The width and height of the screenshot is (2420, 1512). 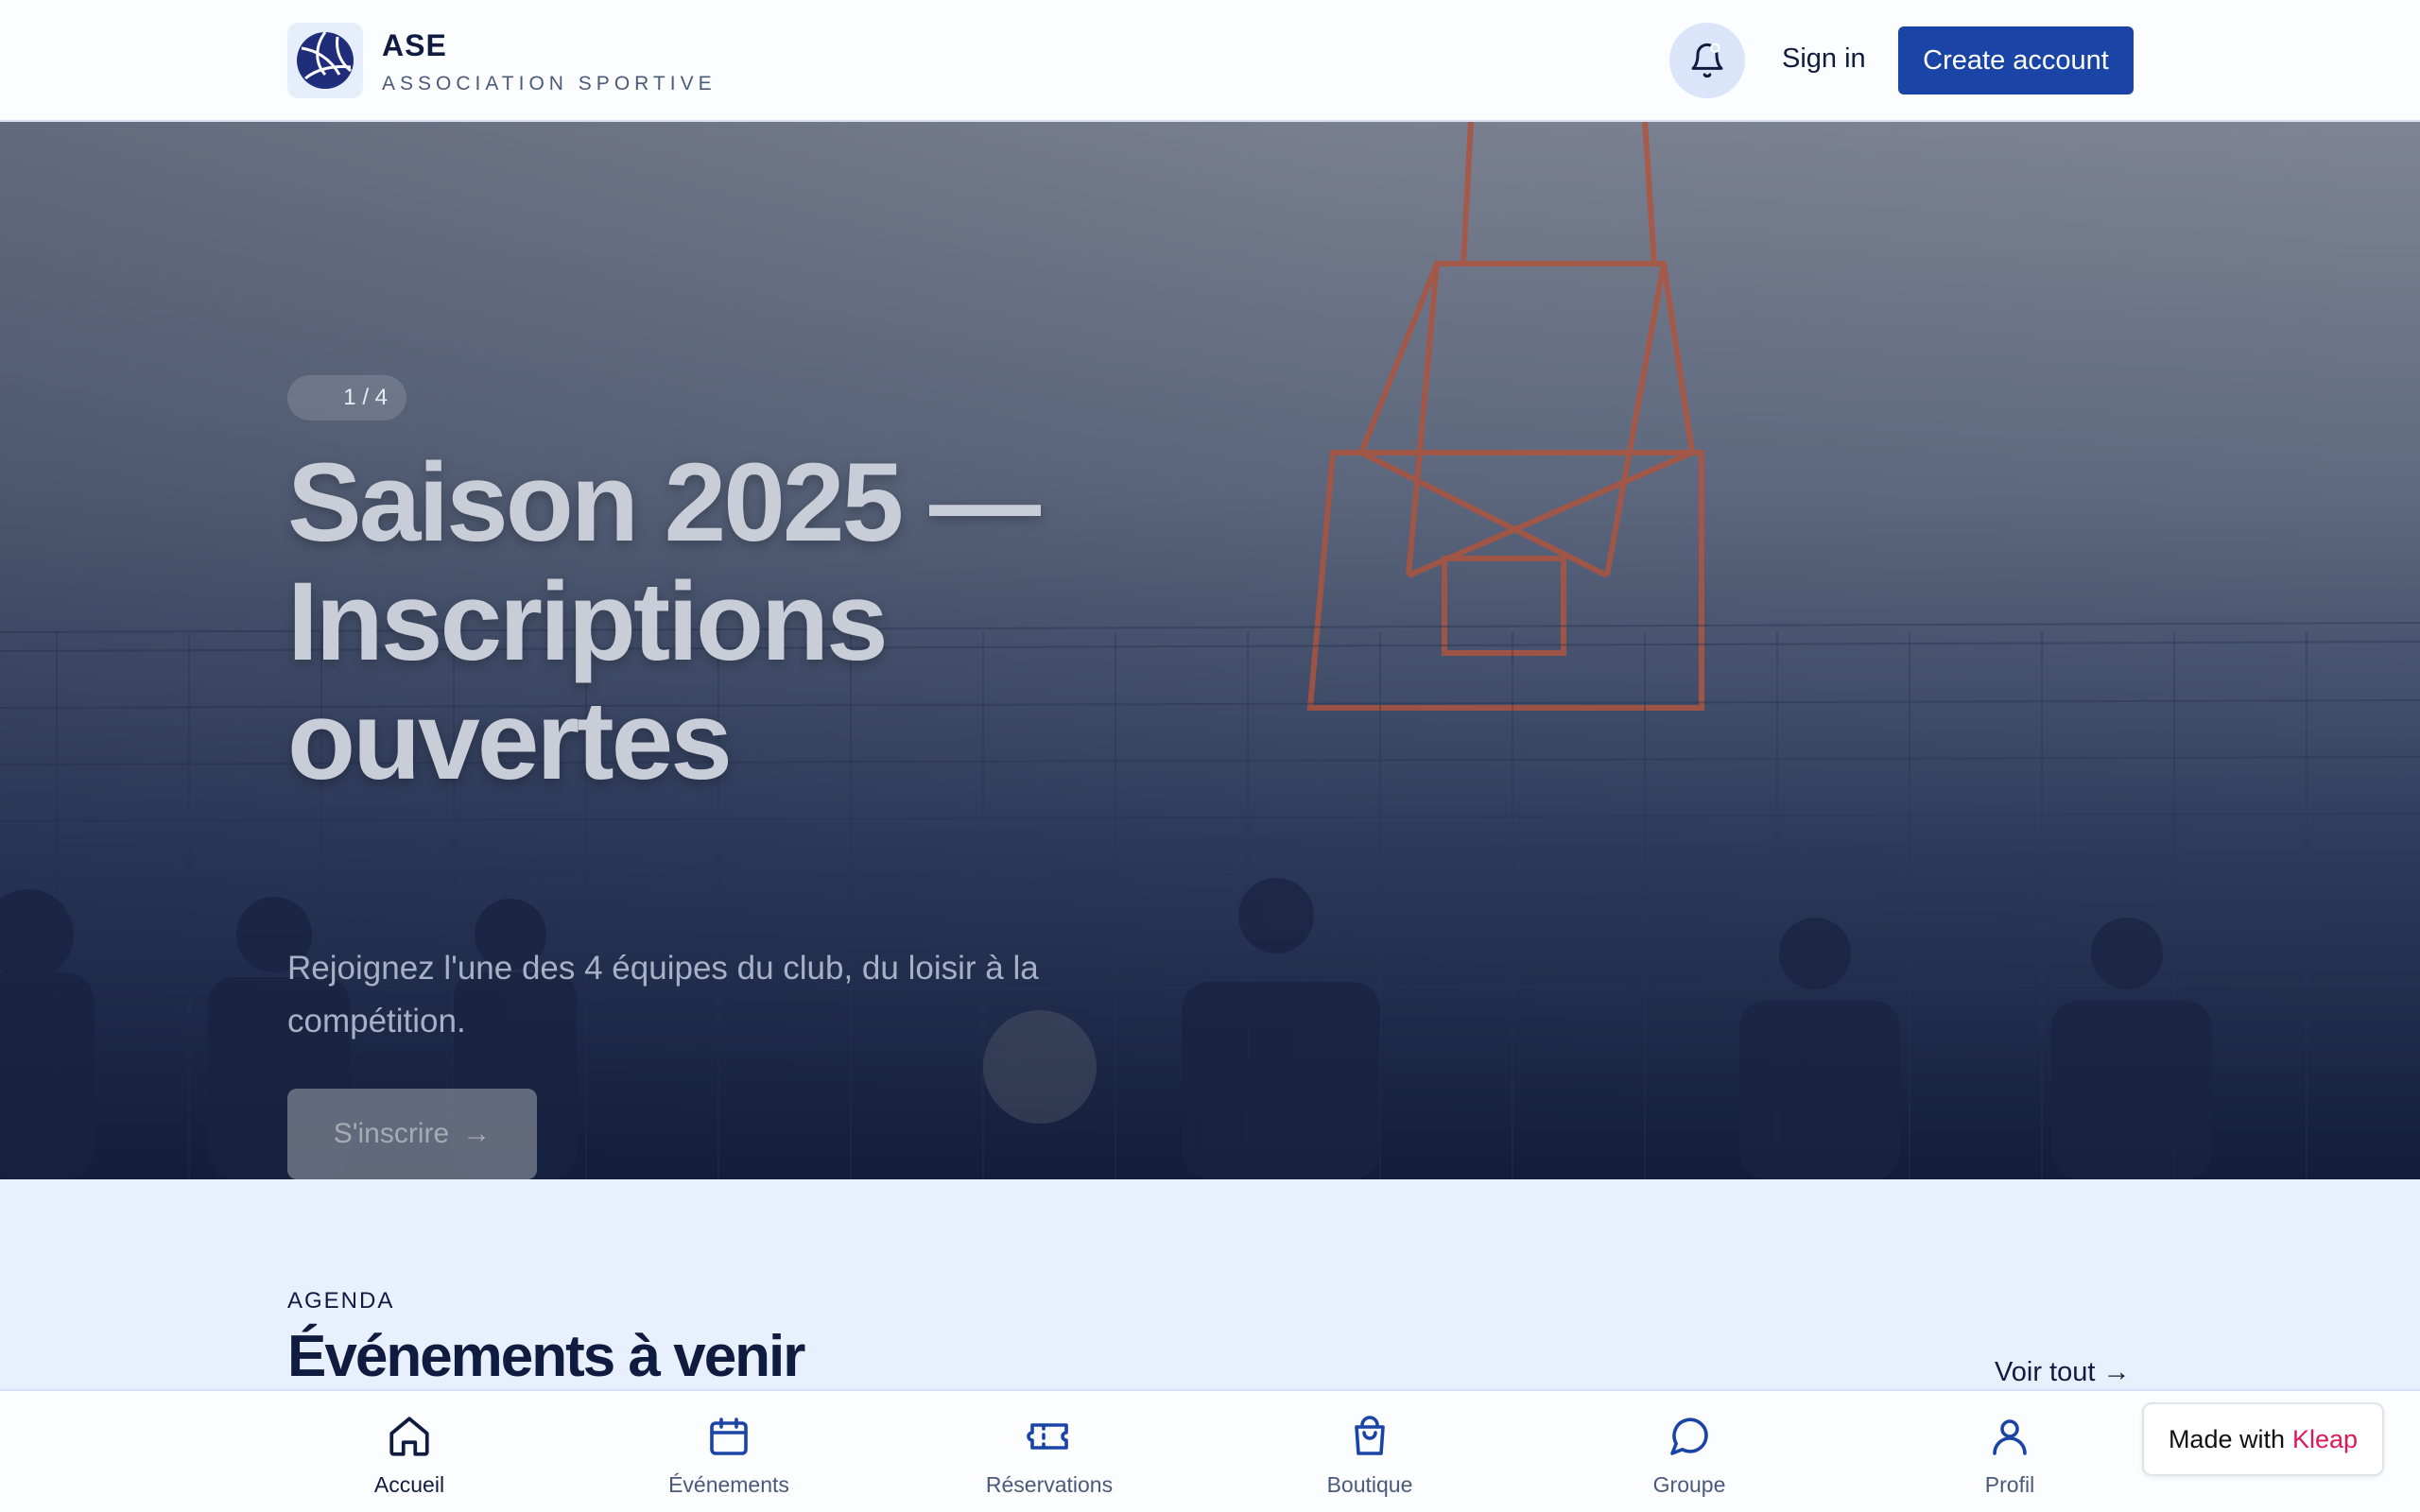 What do you see at coordinates (2010, 1436) in the screenshot?
I see `user-icon` at bounding box center [2010, 1436].